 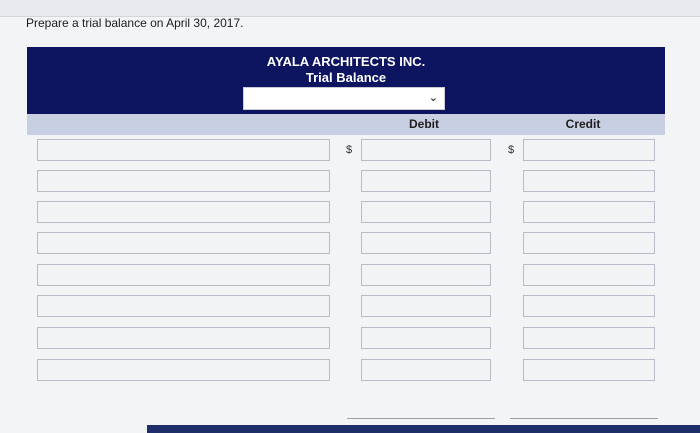 What do you see at coordinates (433, 97) in the screenshot?
I see `chevron-down-icon: ⌄` at bounding box center [433, 97].